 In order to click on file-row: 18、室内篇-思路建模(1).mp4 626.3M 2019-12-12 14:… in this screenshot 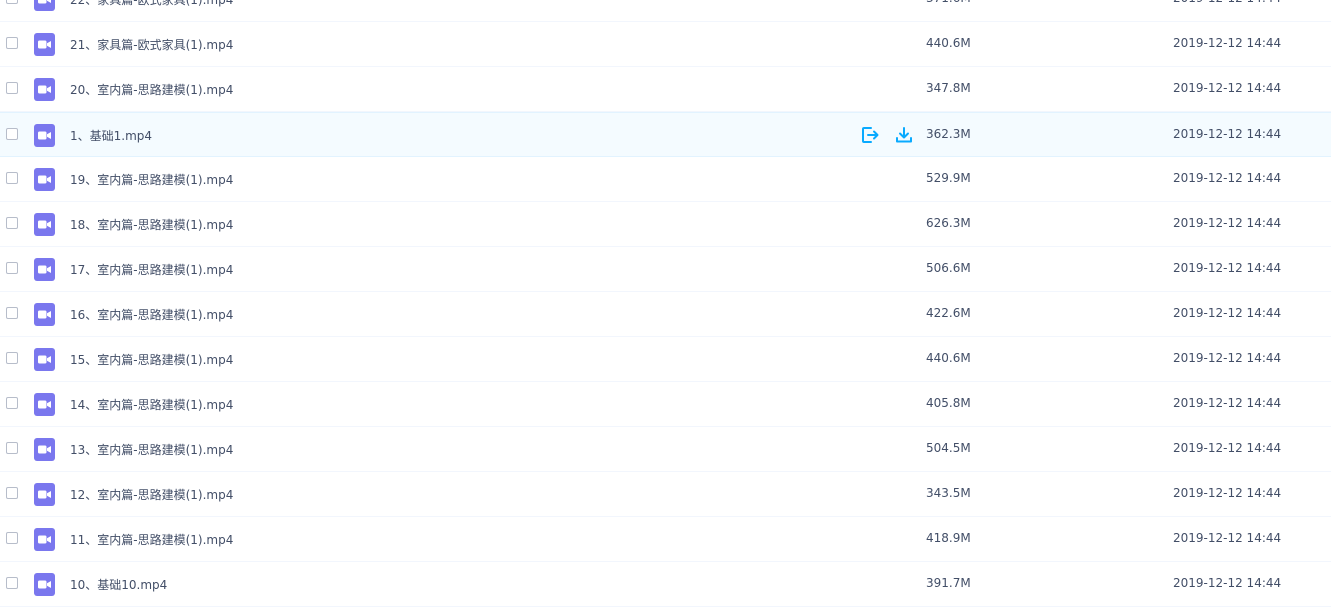, I will do `click(665, 224)`.